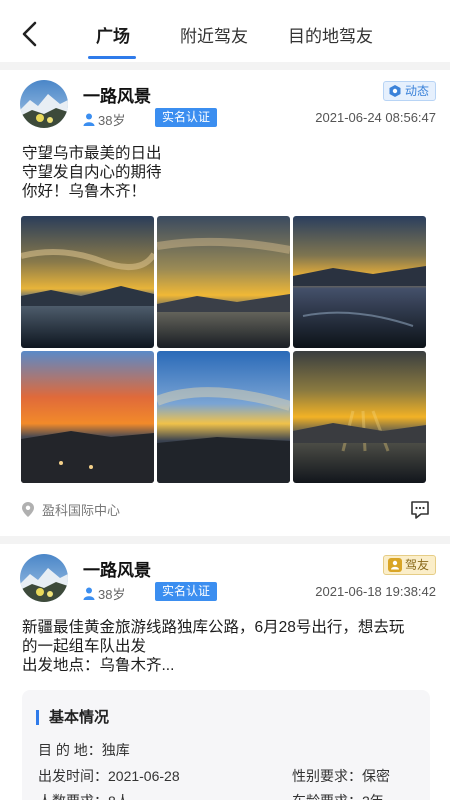  What do you see at coordinates (395, 91) in the screenshot?
I see `dynamic-icon` at bounding box center [395, 91].